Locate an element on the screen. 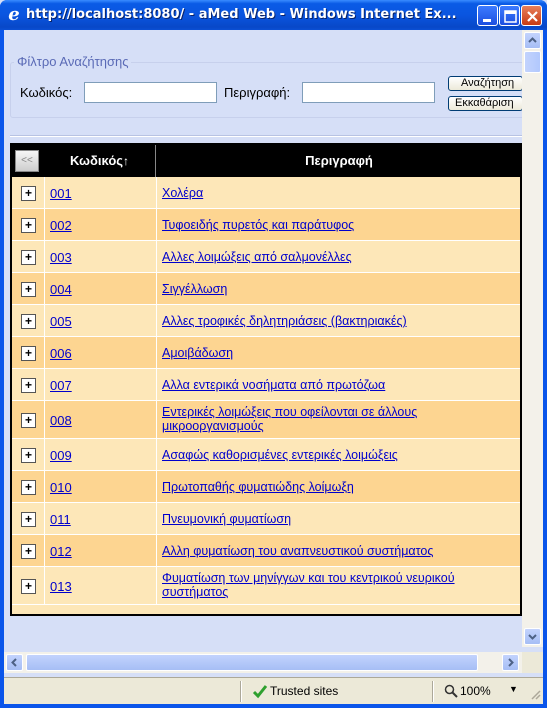 This screenshot has width=547, height=708. code-link: 004 is located at coordinates (61, 289).